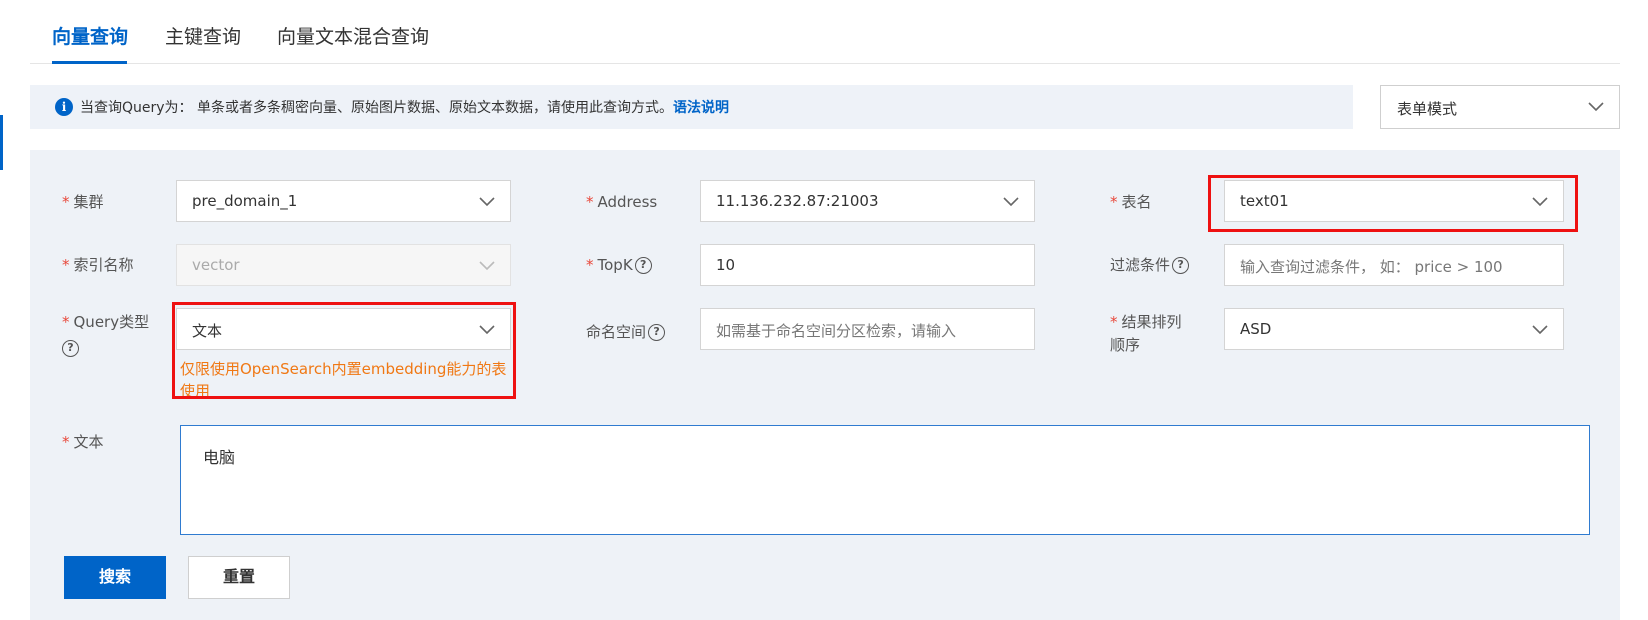 Image resolution: width=1648 pixels, height=620 pixels. Describe the element at coordinates (1131, 202) in the screenshot. I see `table-name-label: * 表名` at that location.